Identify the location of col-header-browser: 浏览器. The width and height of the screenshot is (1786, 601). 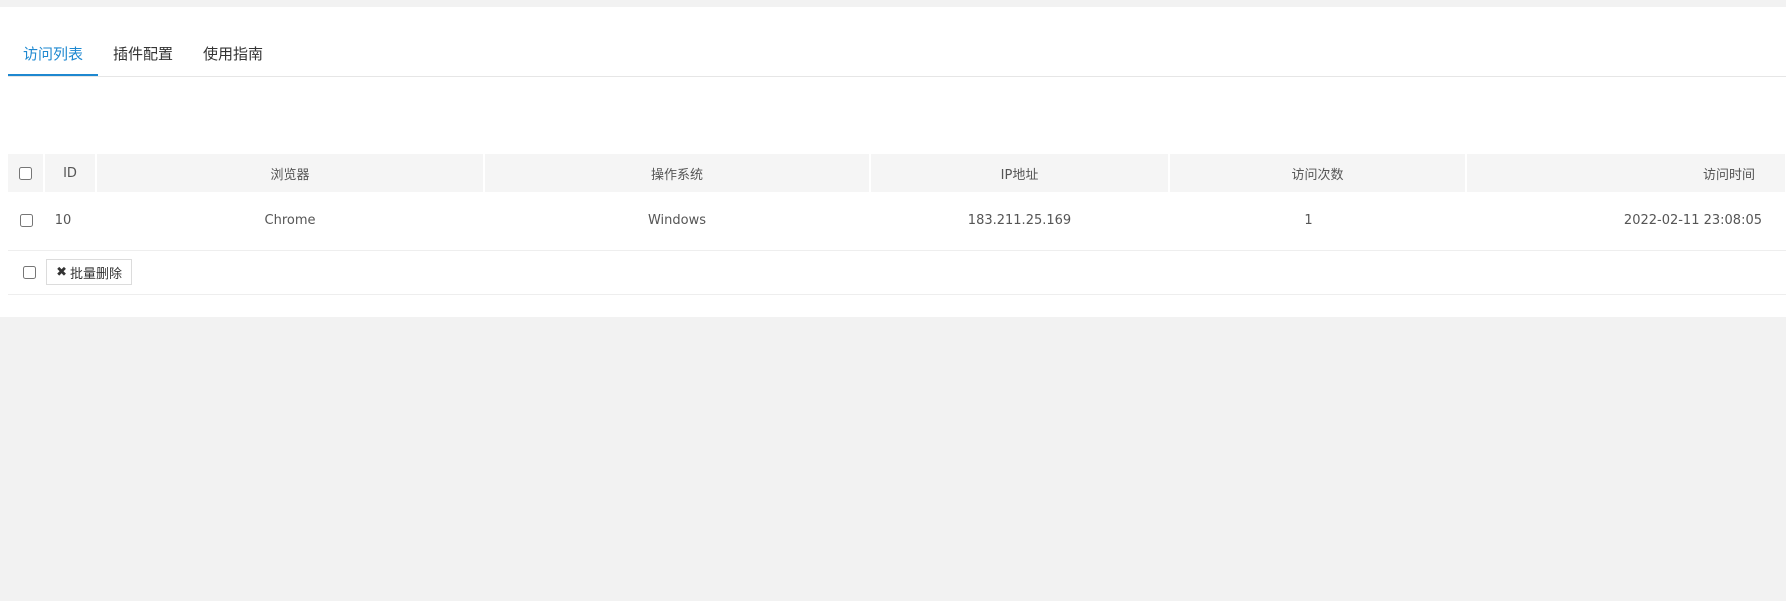
(290, 173).